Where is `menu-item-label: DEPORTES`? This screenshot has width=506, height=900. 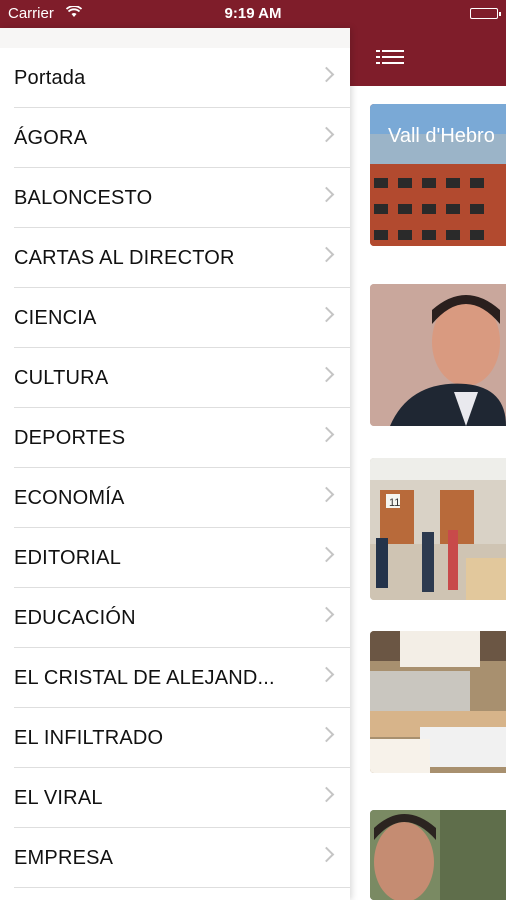
menu-item-label: DEPORTES is located at coordinates (70, 438).